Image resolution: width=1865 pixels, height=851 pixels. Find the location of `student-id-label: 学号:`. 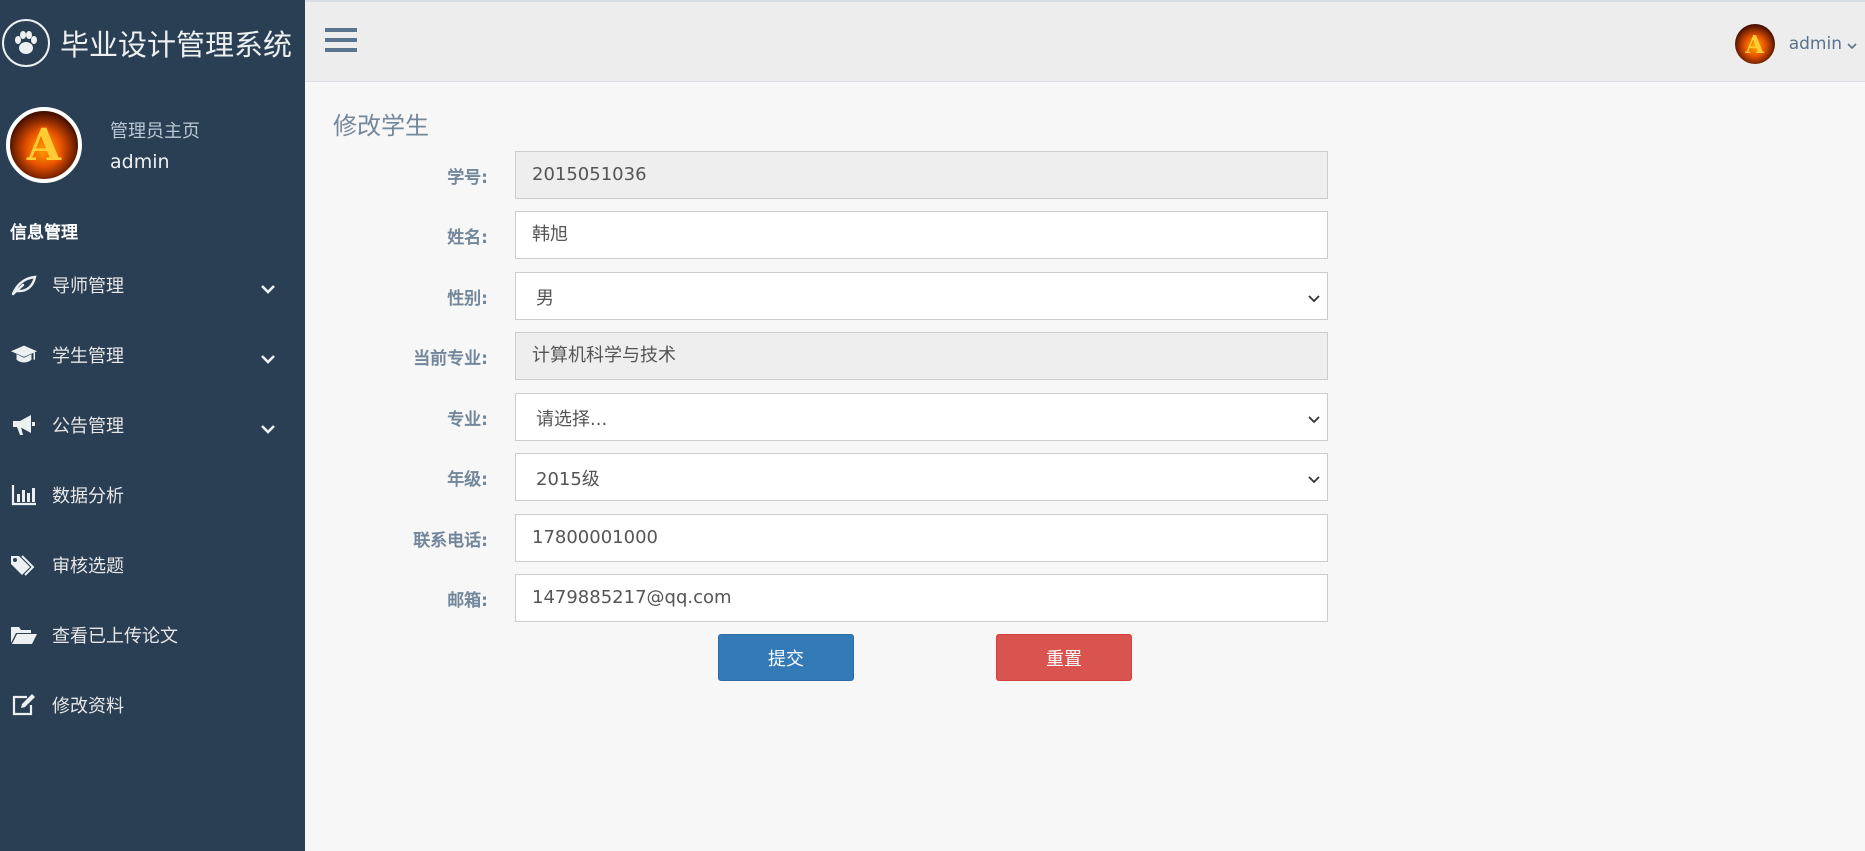

student-id-label: 学号: is located at coordinates (467, 178).